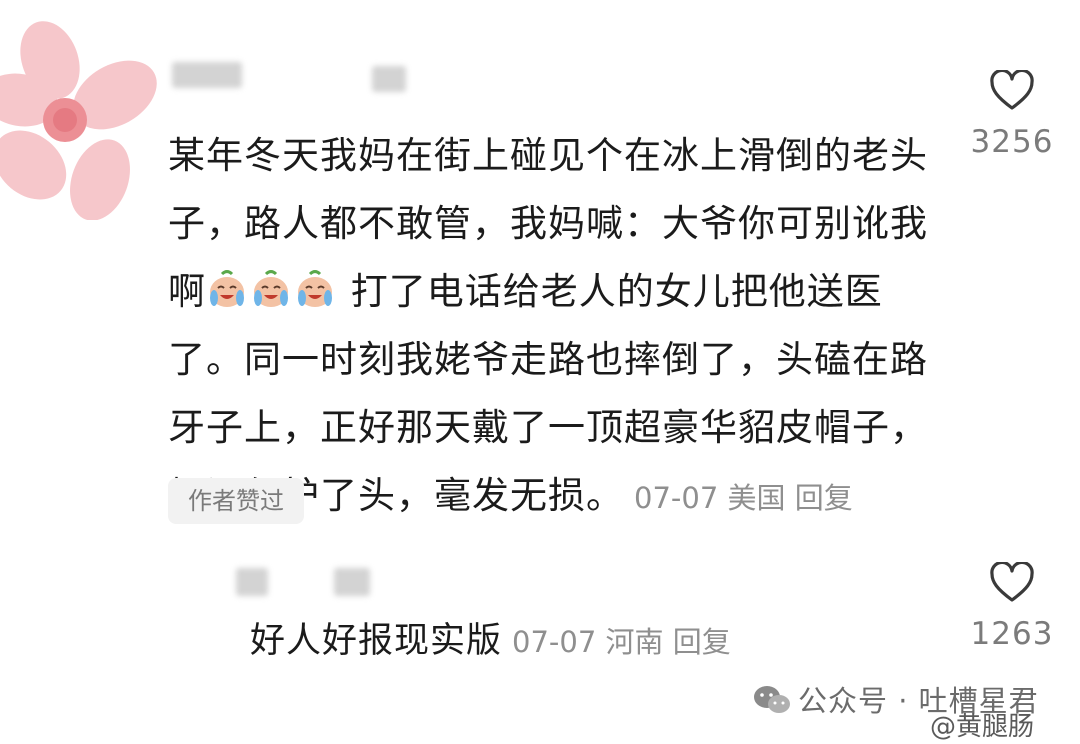 This screenshot has height=744, width=1080. What do you see at coordinates (1012, 606) in the screenshot?
I see `like-button: 1263` at bounding box center [1012, 606].